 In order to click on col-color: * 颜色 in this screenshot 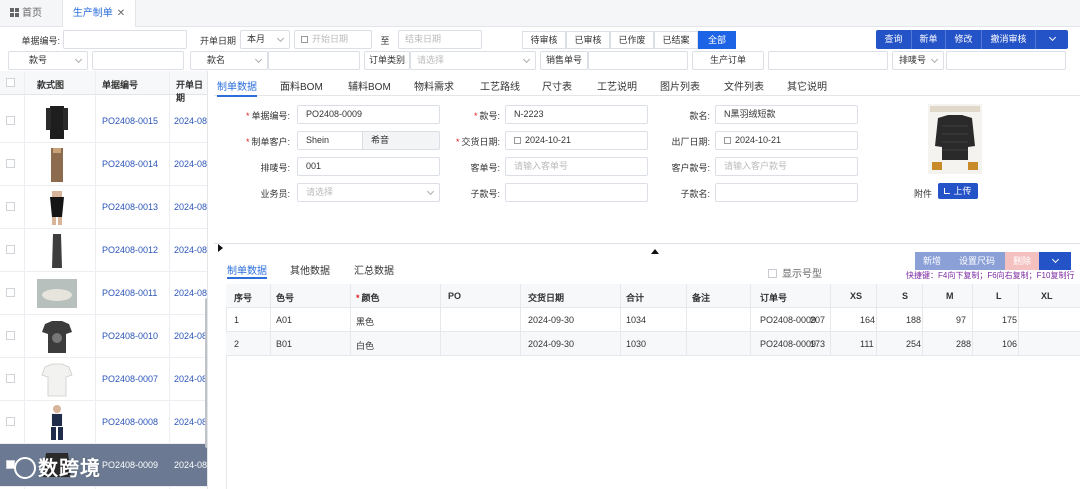, I will do `click(368, 297)`.